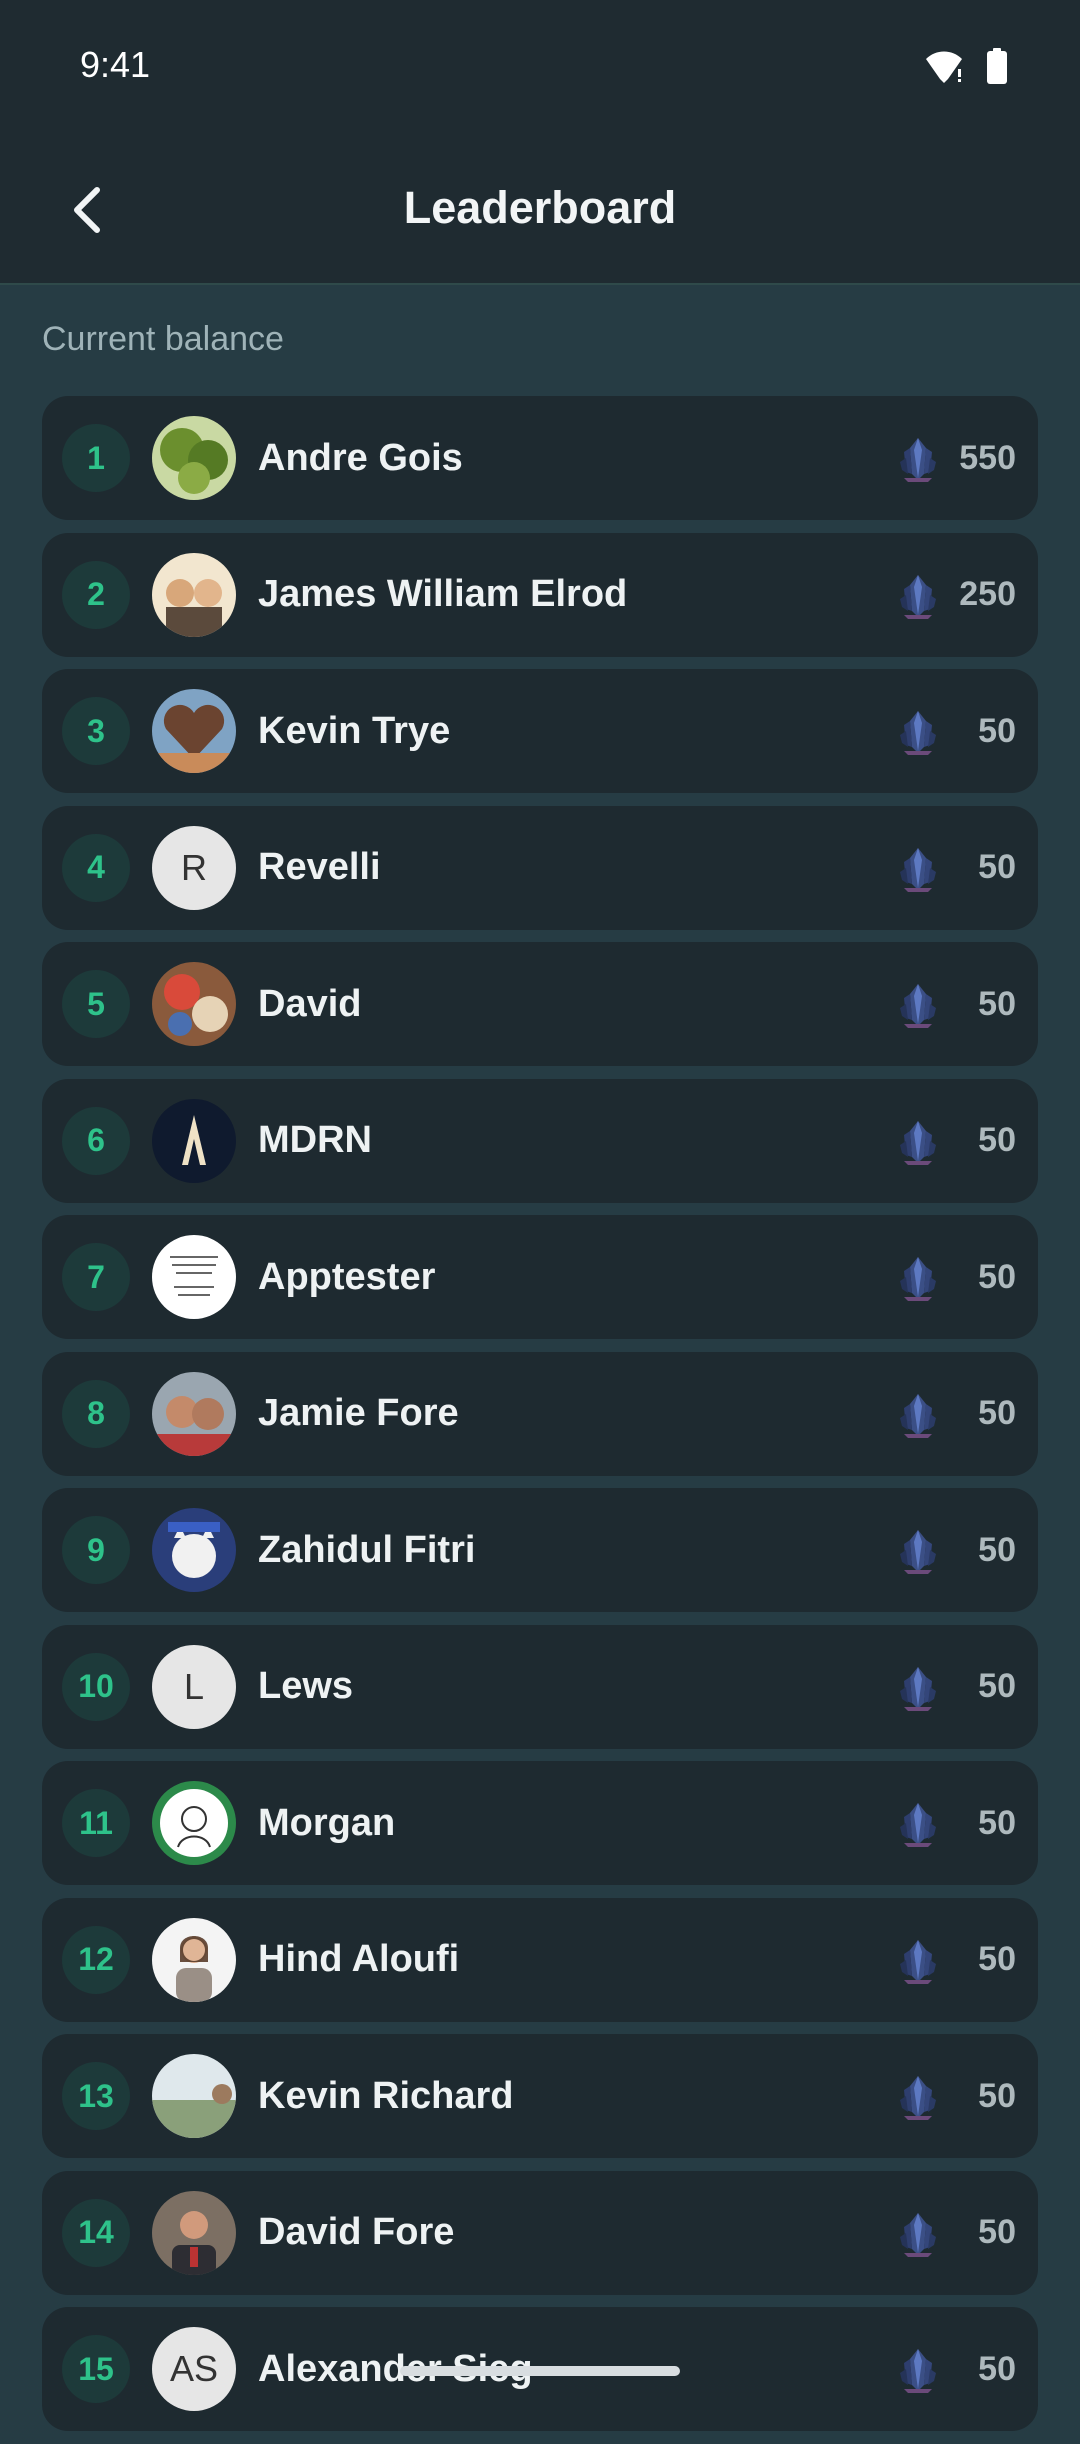  Describe the element at coordinates (540, 2232) in the screenshot. I see `leaderboard-row: 14 David Fore 50` at that location.